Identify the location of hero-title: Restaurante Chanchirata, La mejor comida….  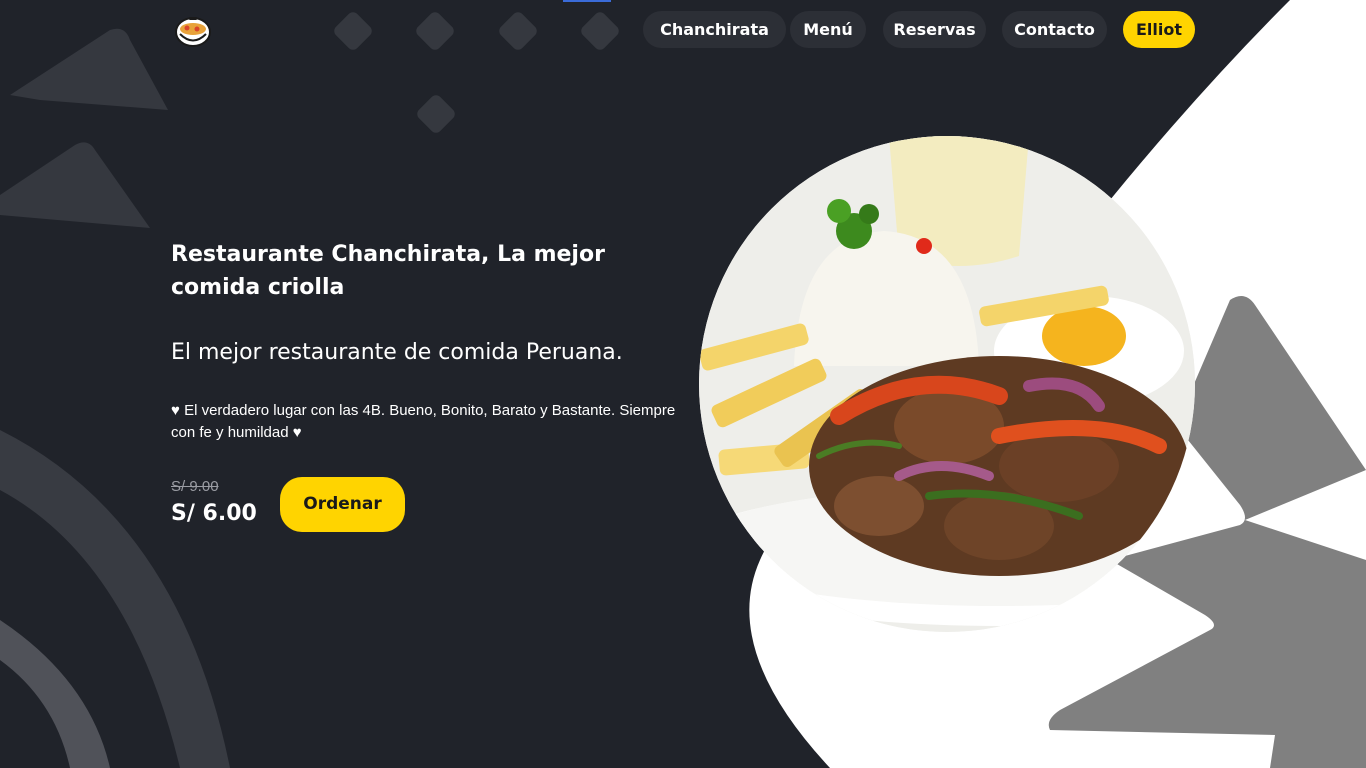
(388, 271).